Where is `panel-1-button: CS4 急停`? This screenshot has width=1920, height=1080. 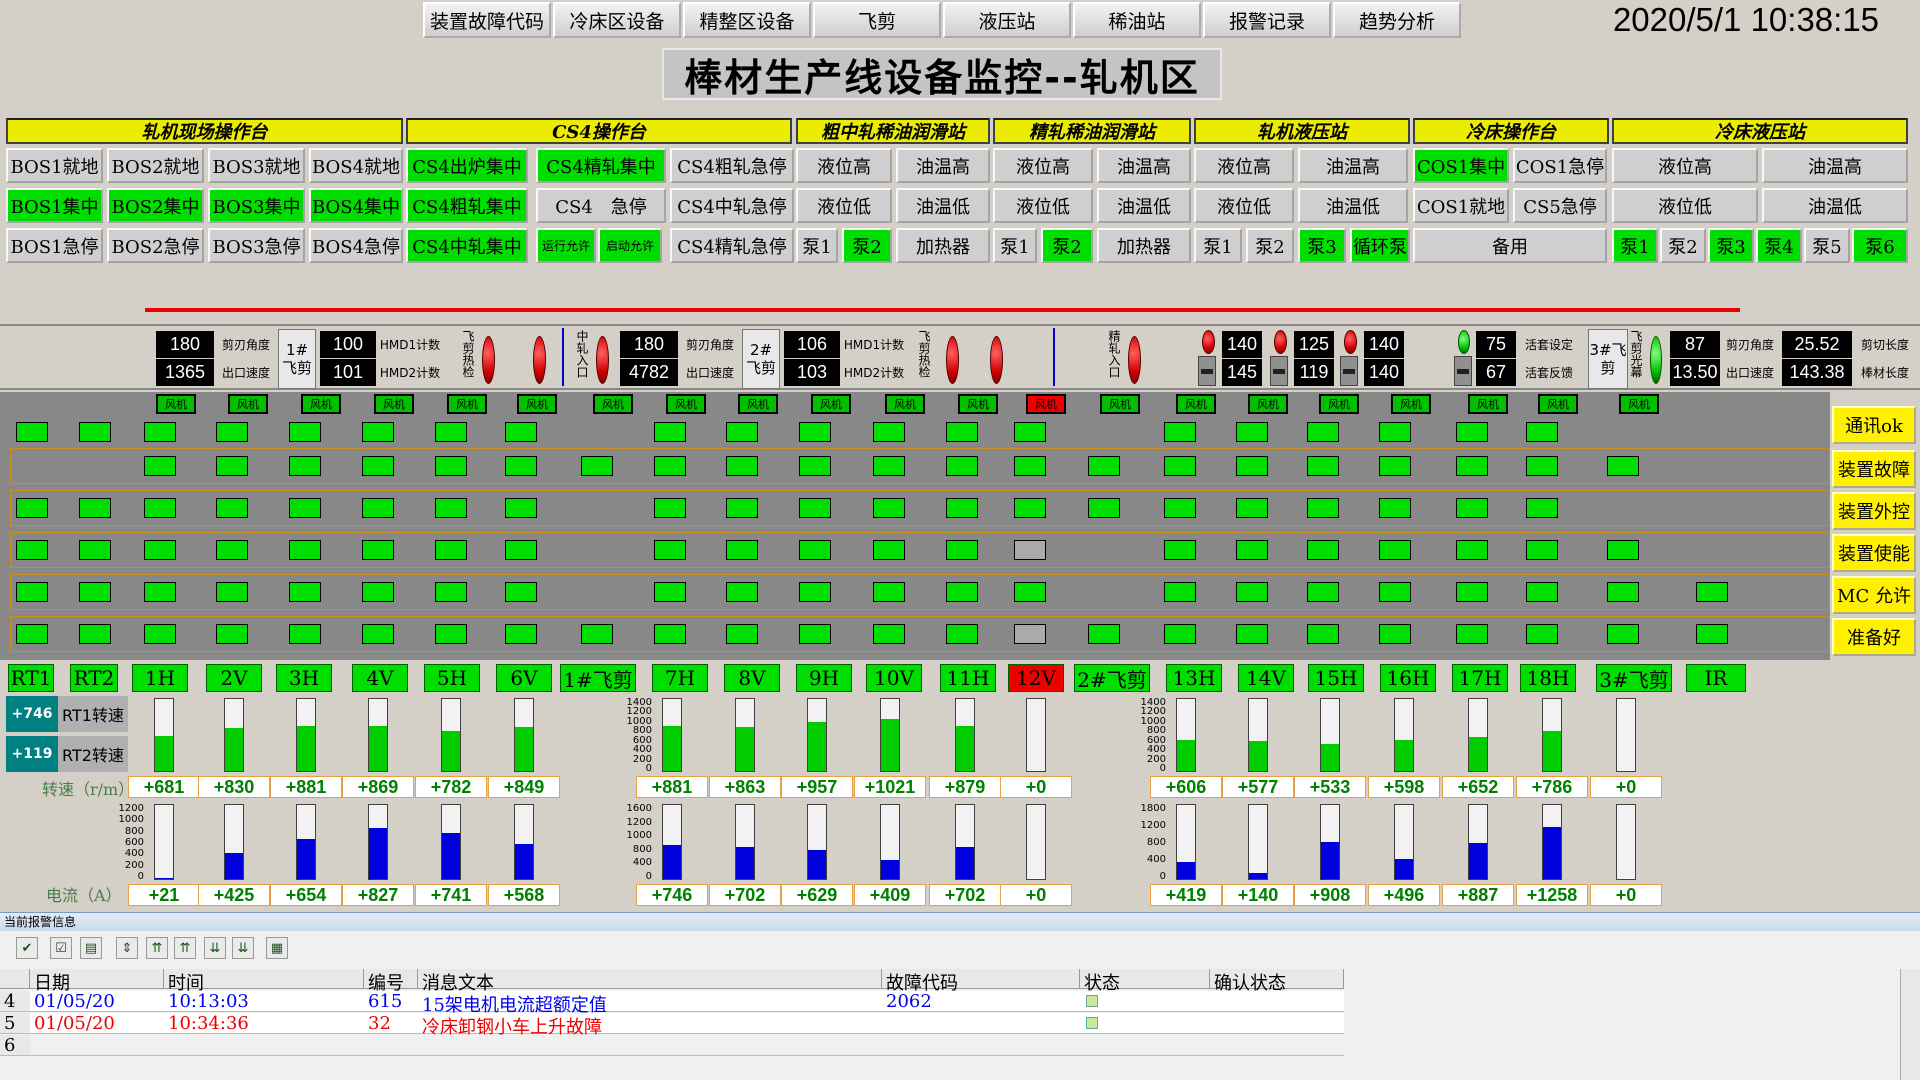 panel-1-button: CS4 急停 is located at coordinates (601, 205).